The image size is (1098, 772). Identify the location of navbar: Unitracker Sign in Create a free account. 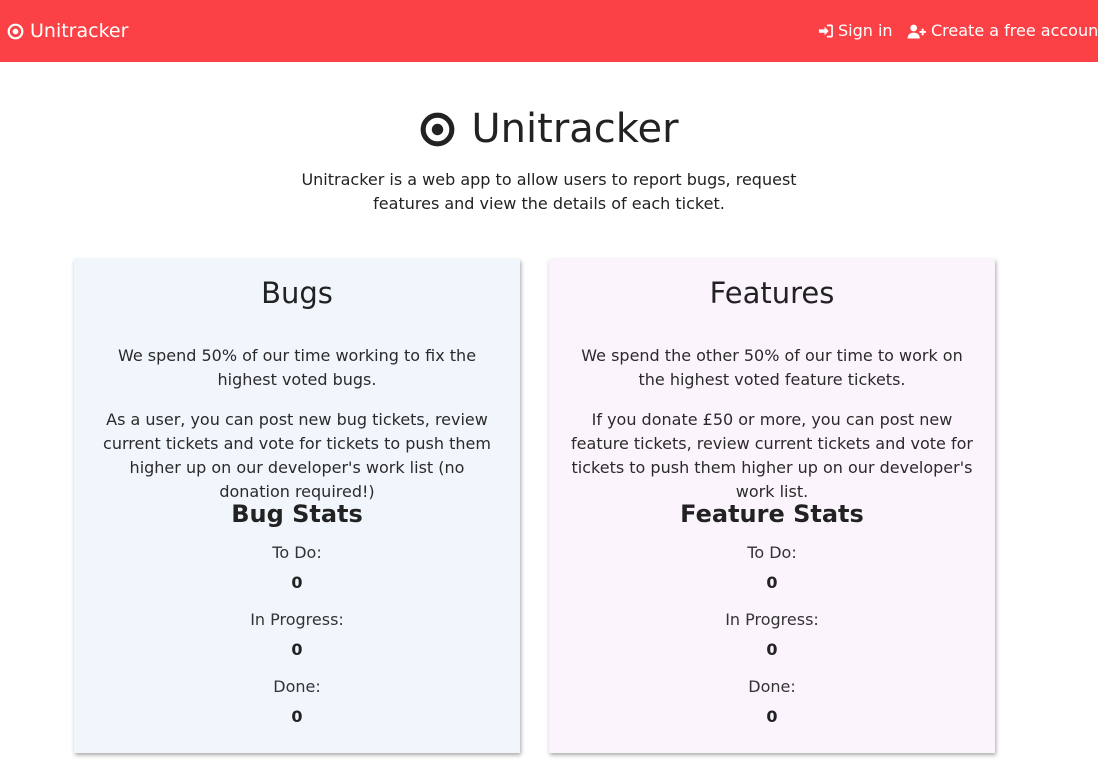
(549, 31).